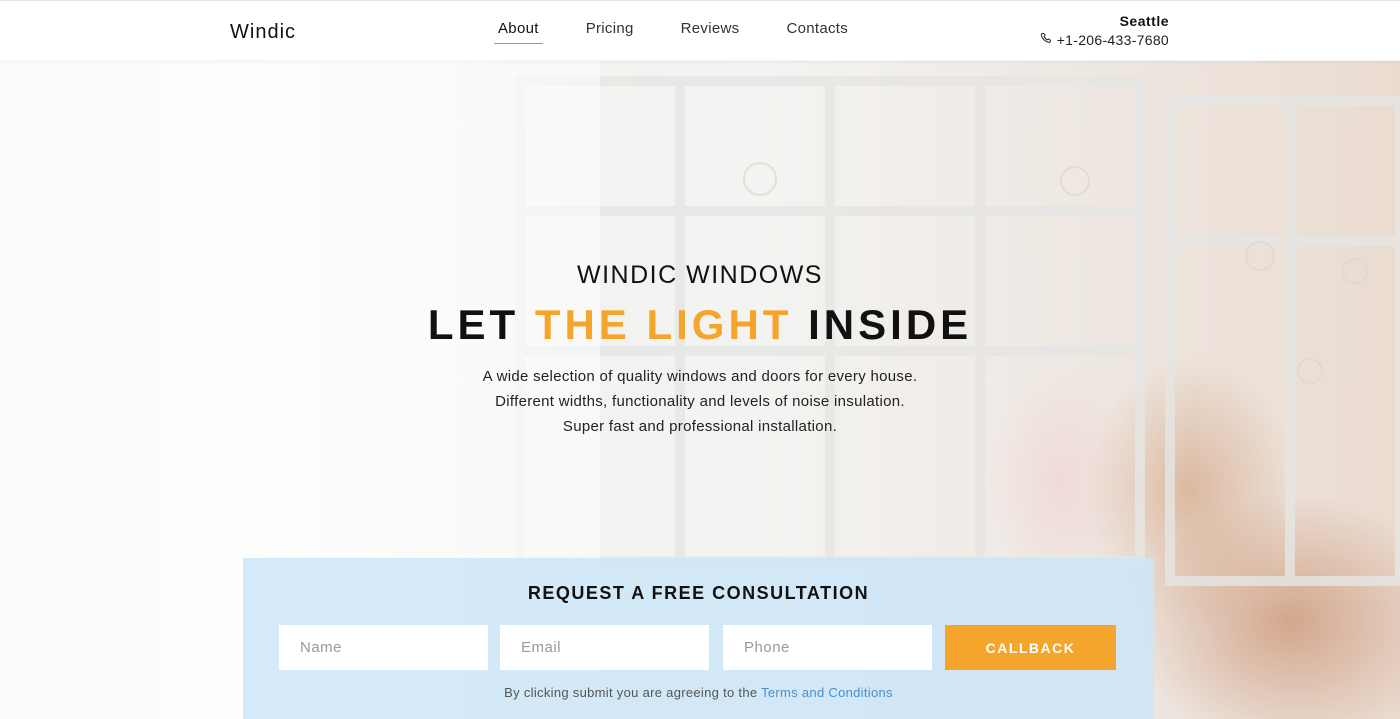  Describe the element at coordinates (700, 275) in the screenshot. I see `hero-subtitle: WINDIC WINDOWS` at that location.